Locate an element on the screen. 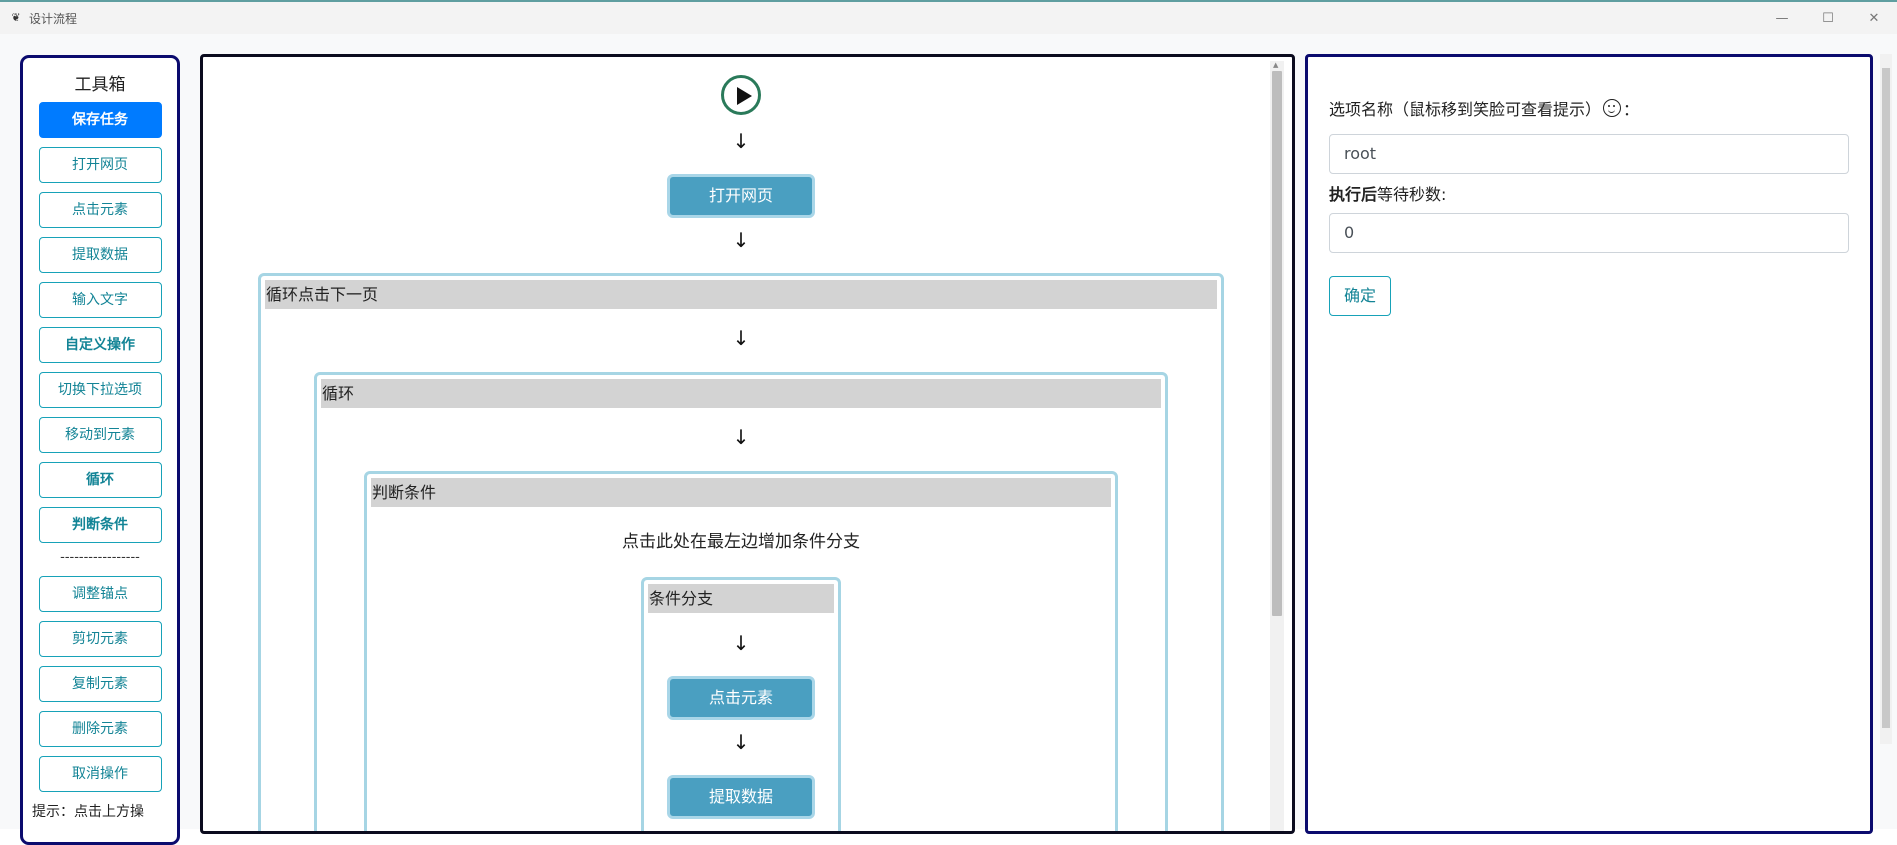 This screenshot has width=1897, height=845. condition-button: 判断条件 is located at coordinates (100, 525).